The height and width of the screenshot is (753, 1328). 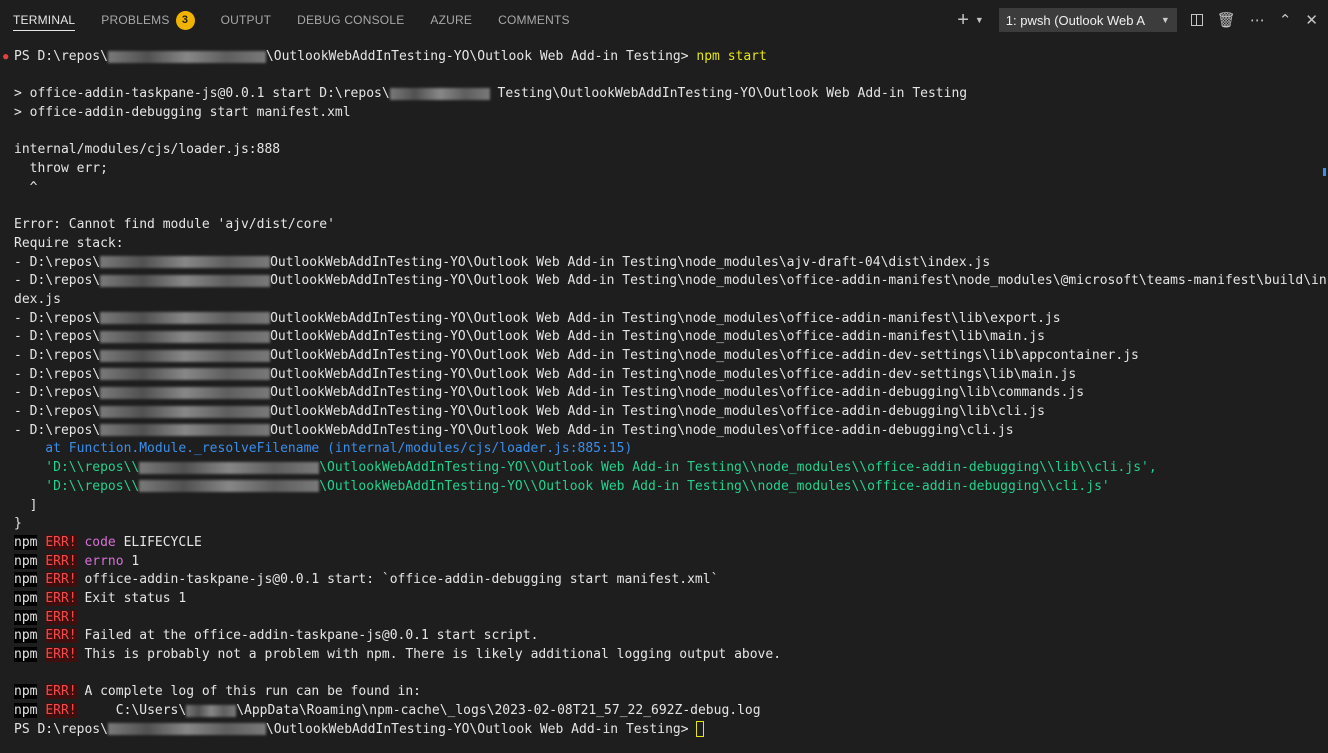 I want to click on tab-debug-console: DEBUG CONSOLE, so click(x=350, y=20).